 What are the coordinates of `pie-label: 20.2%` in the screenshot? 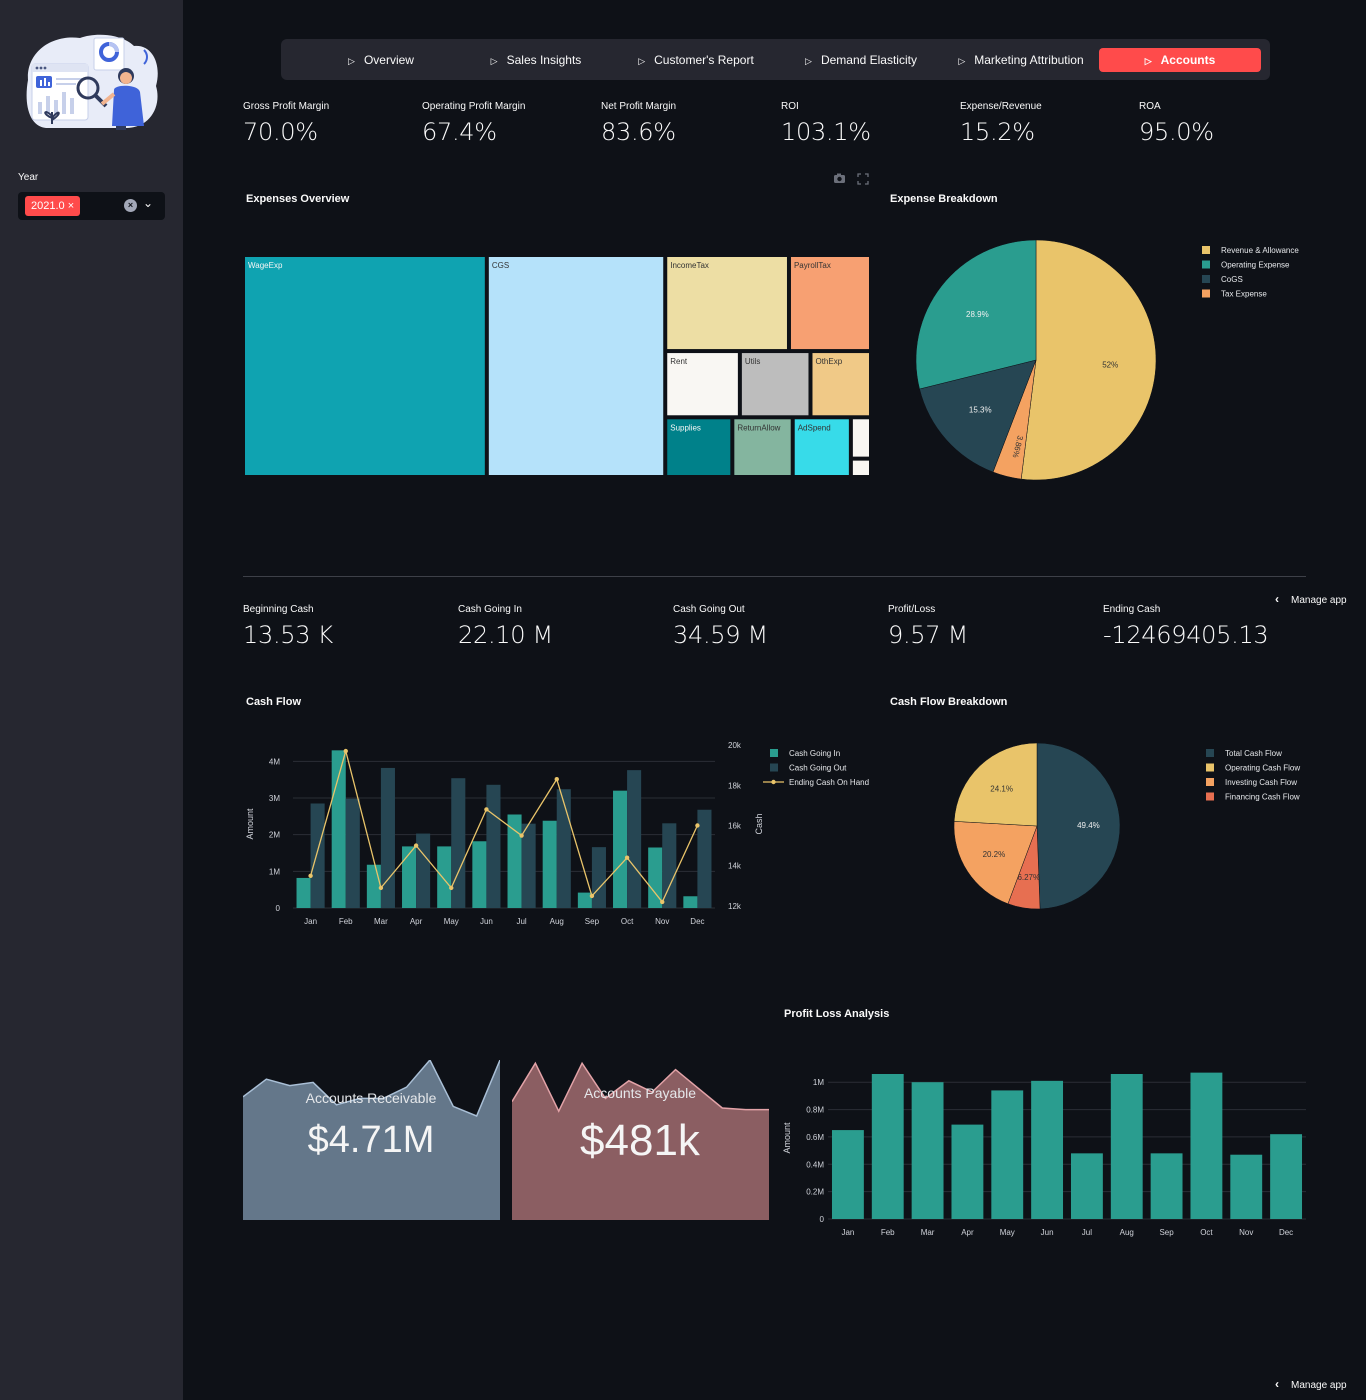 It's located at (994, 854).